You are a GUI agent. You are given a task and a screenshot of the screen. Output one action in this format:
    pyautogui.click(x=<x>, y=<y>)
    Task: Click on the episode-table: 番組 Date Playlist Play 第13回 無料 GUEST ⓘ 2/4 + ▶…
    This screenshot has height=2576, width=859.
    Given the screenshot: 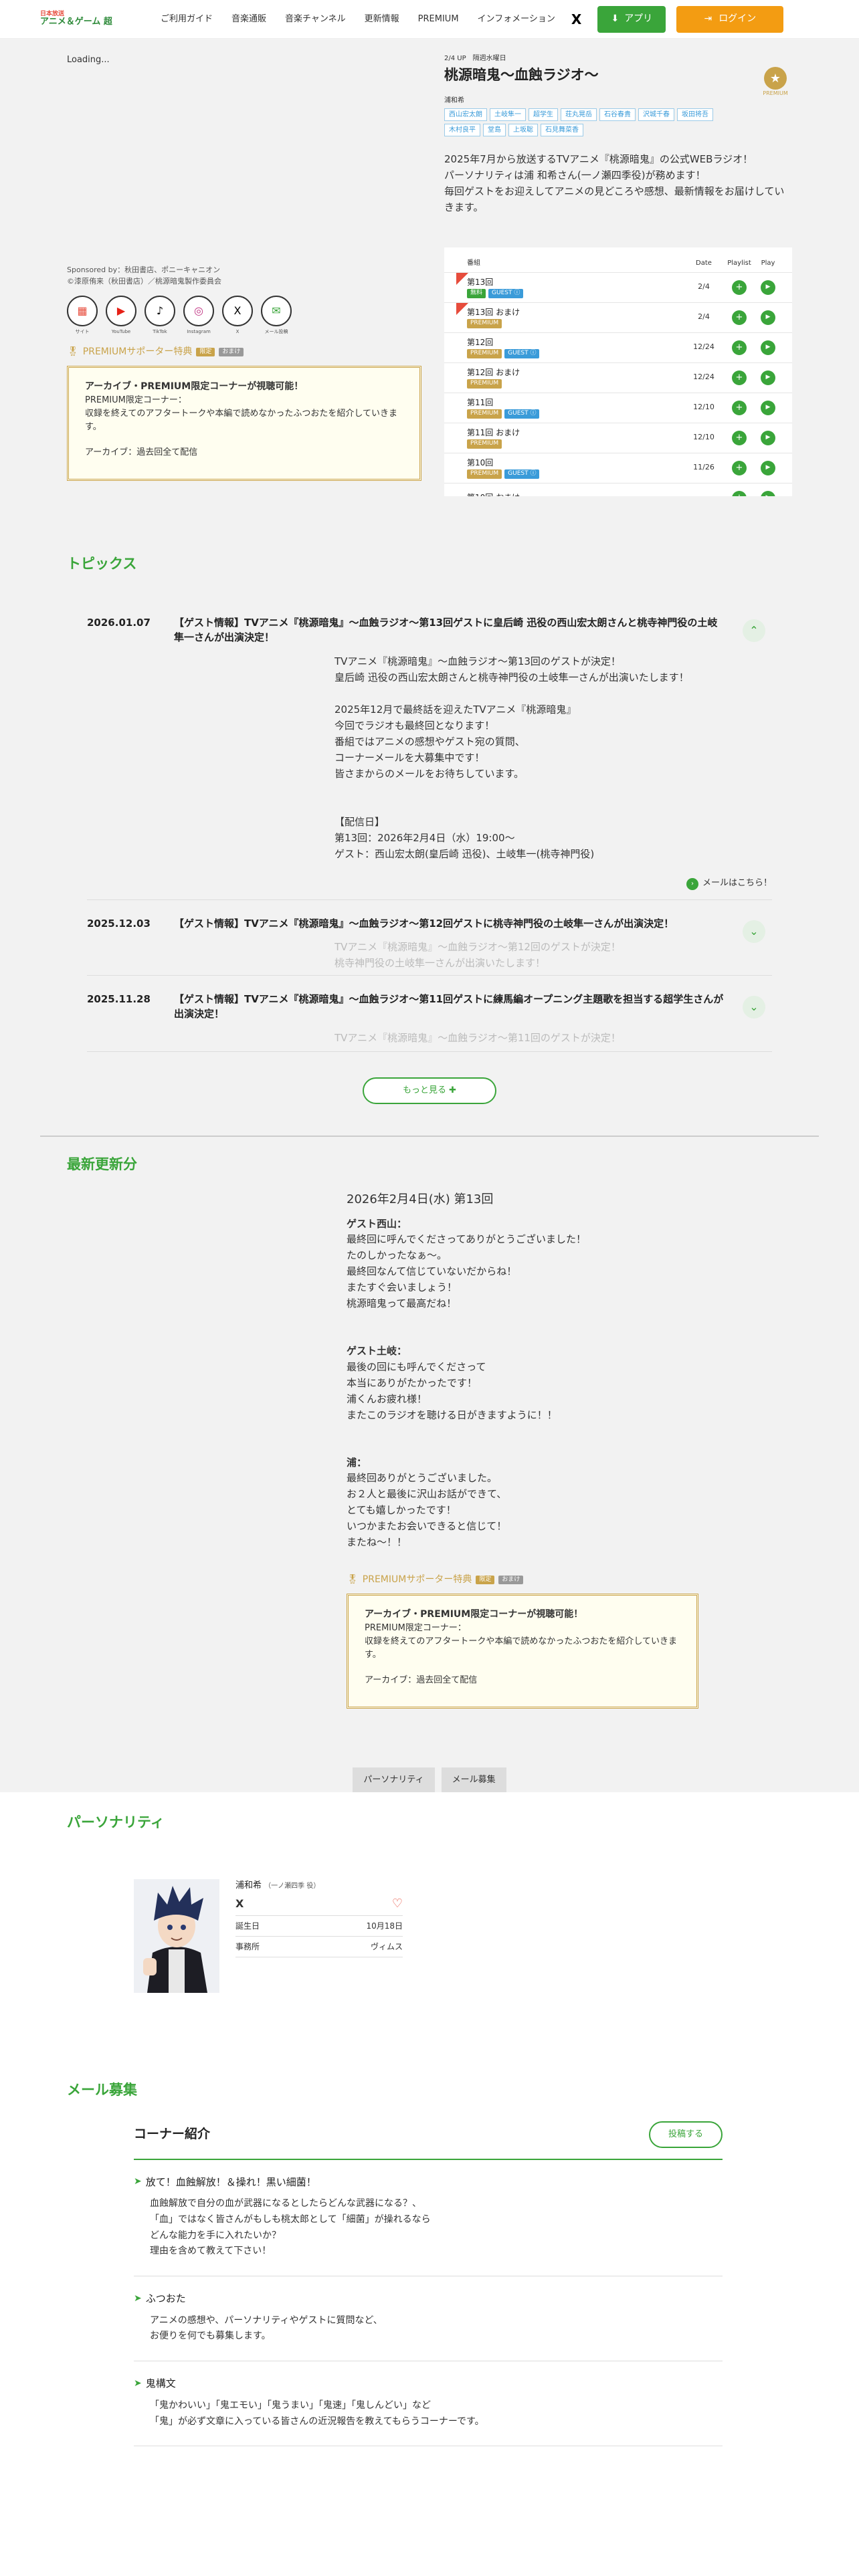 What is the action you would take?
    pyautogui.click(x=618, y=371)
    